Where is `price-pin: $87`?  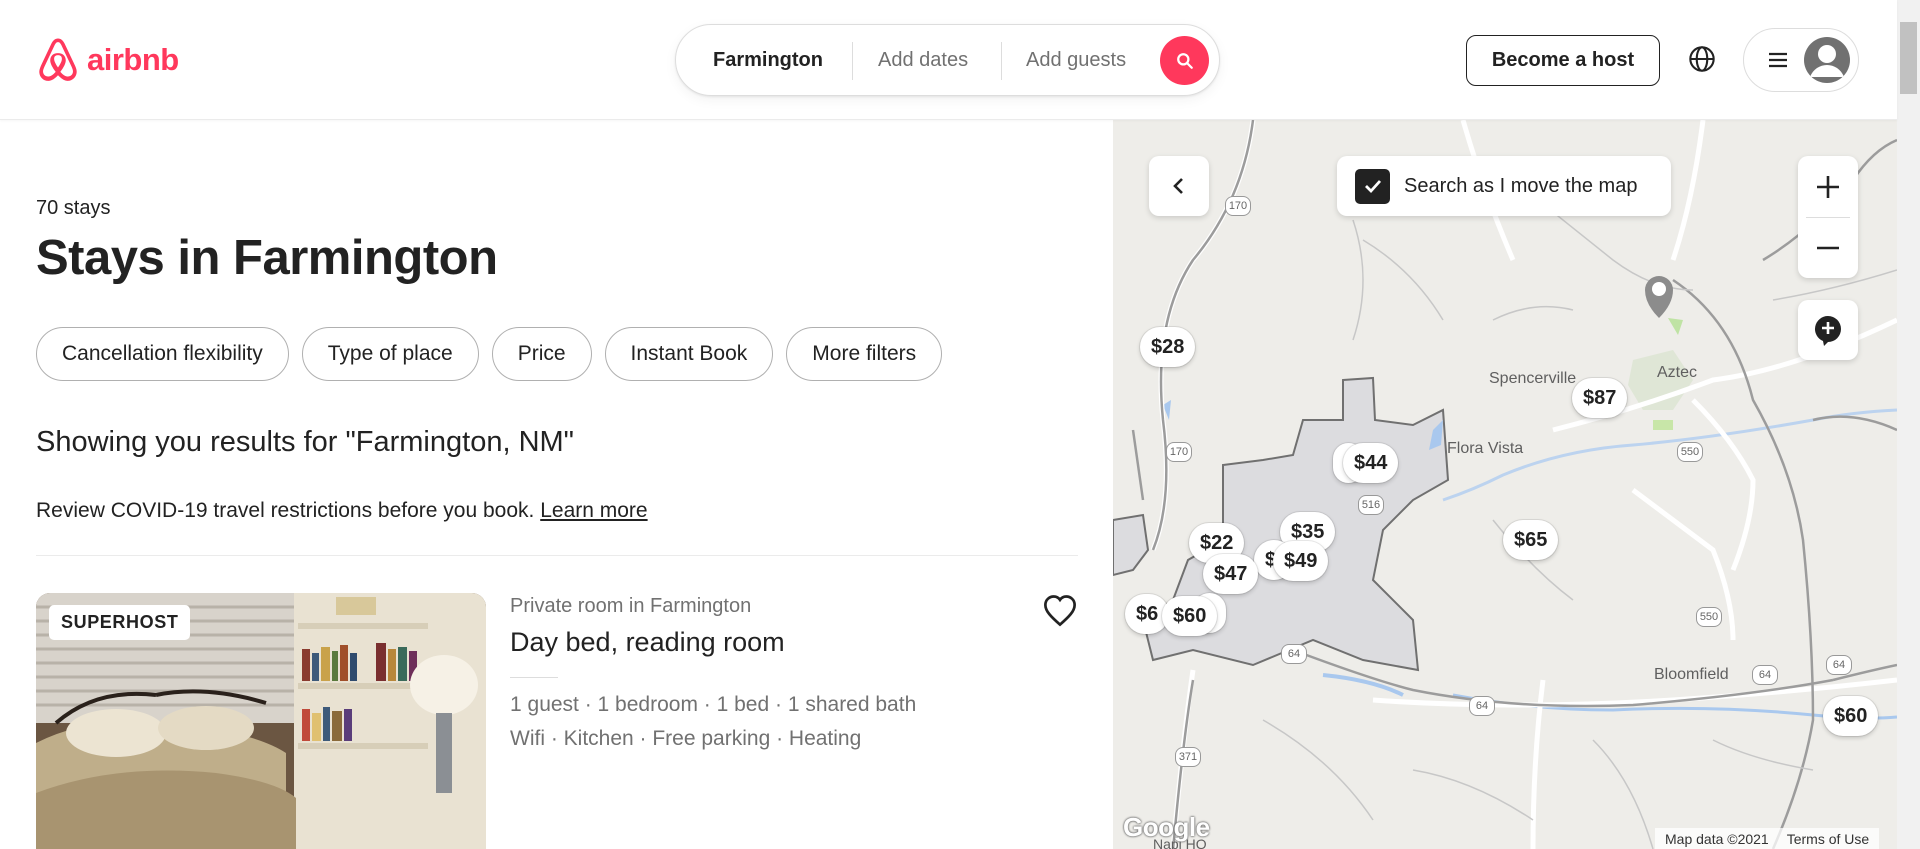
price-pin: $87 is located at coordinates (1600, 398).